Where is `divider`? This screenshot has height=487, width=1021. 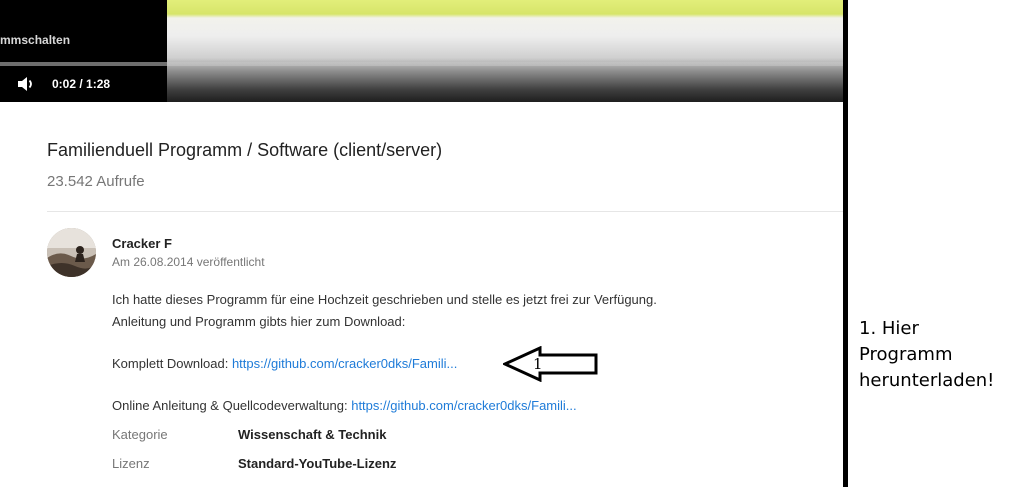 divider is located at coordinates (445, 211).